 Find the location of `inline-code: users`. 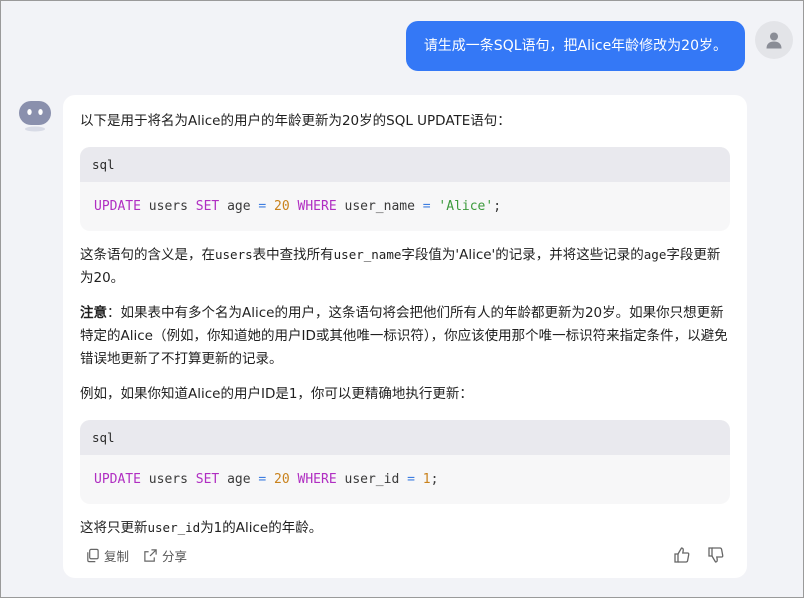

inline-code: users is located at coordinates (234, 254).